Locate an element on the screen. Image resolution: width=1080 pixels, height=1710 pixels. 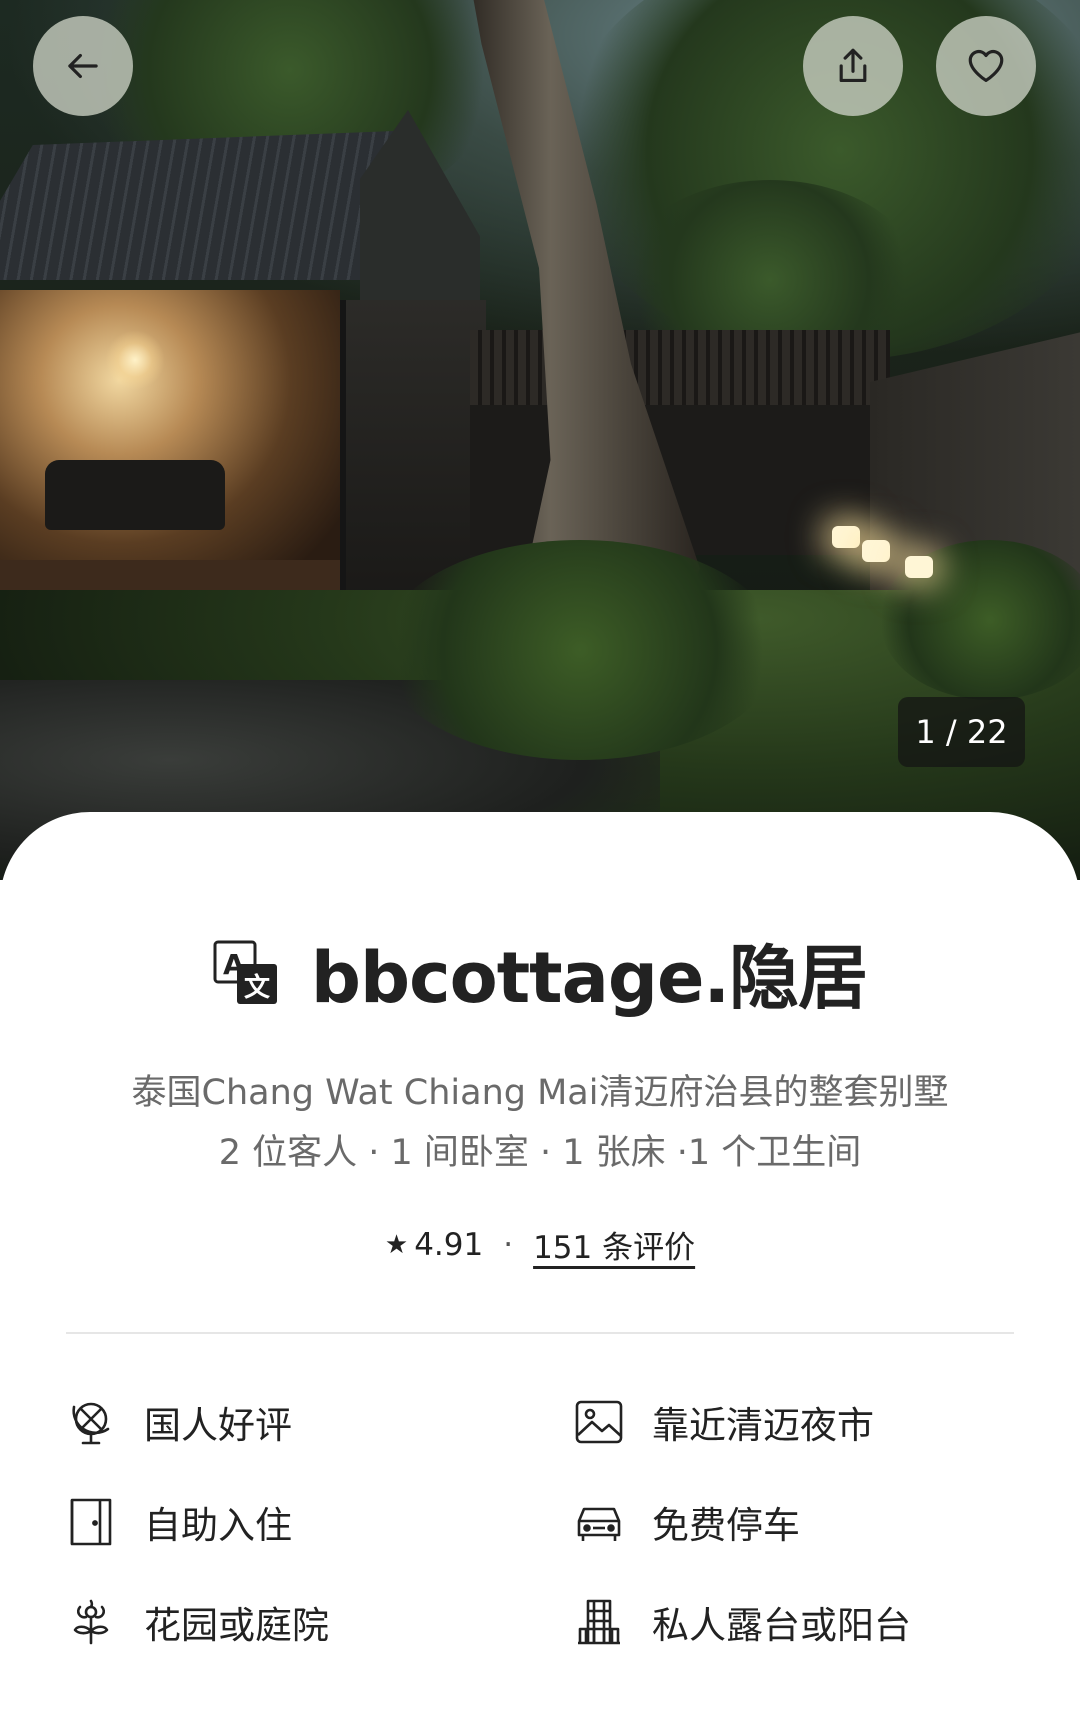
photo-glass-door is located at coordinates (413, 450).